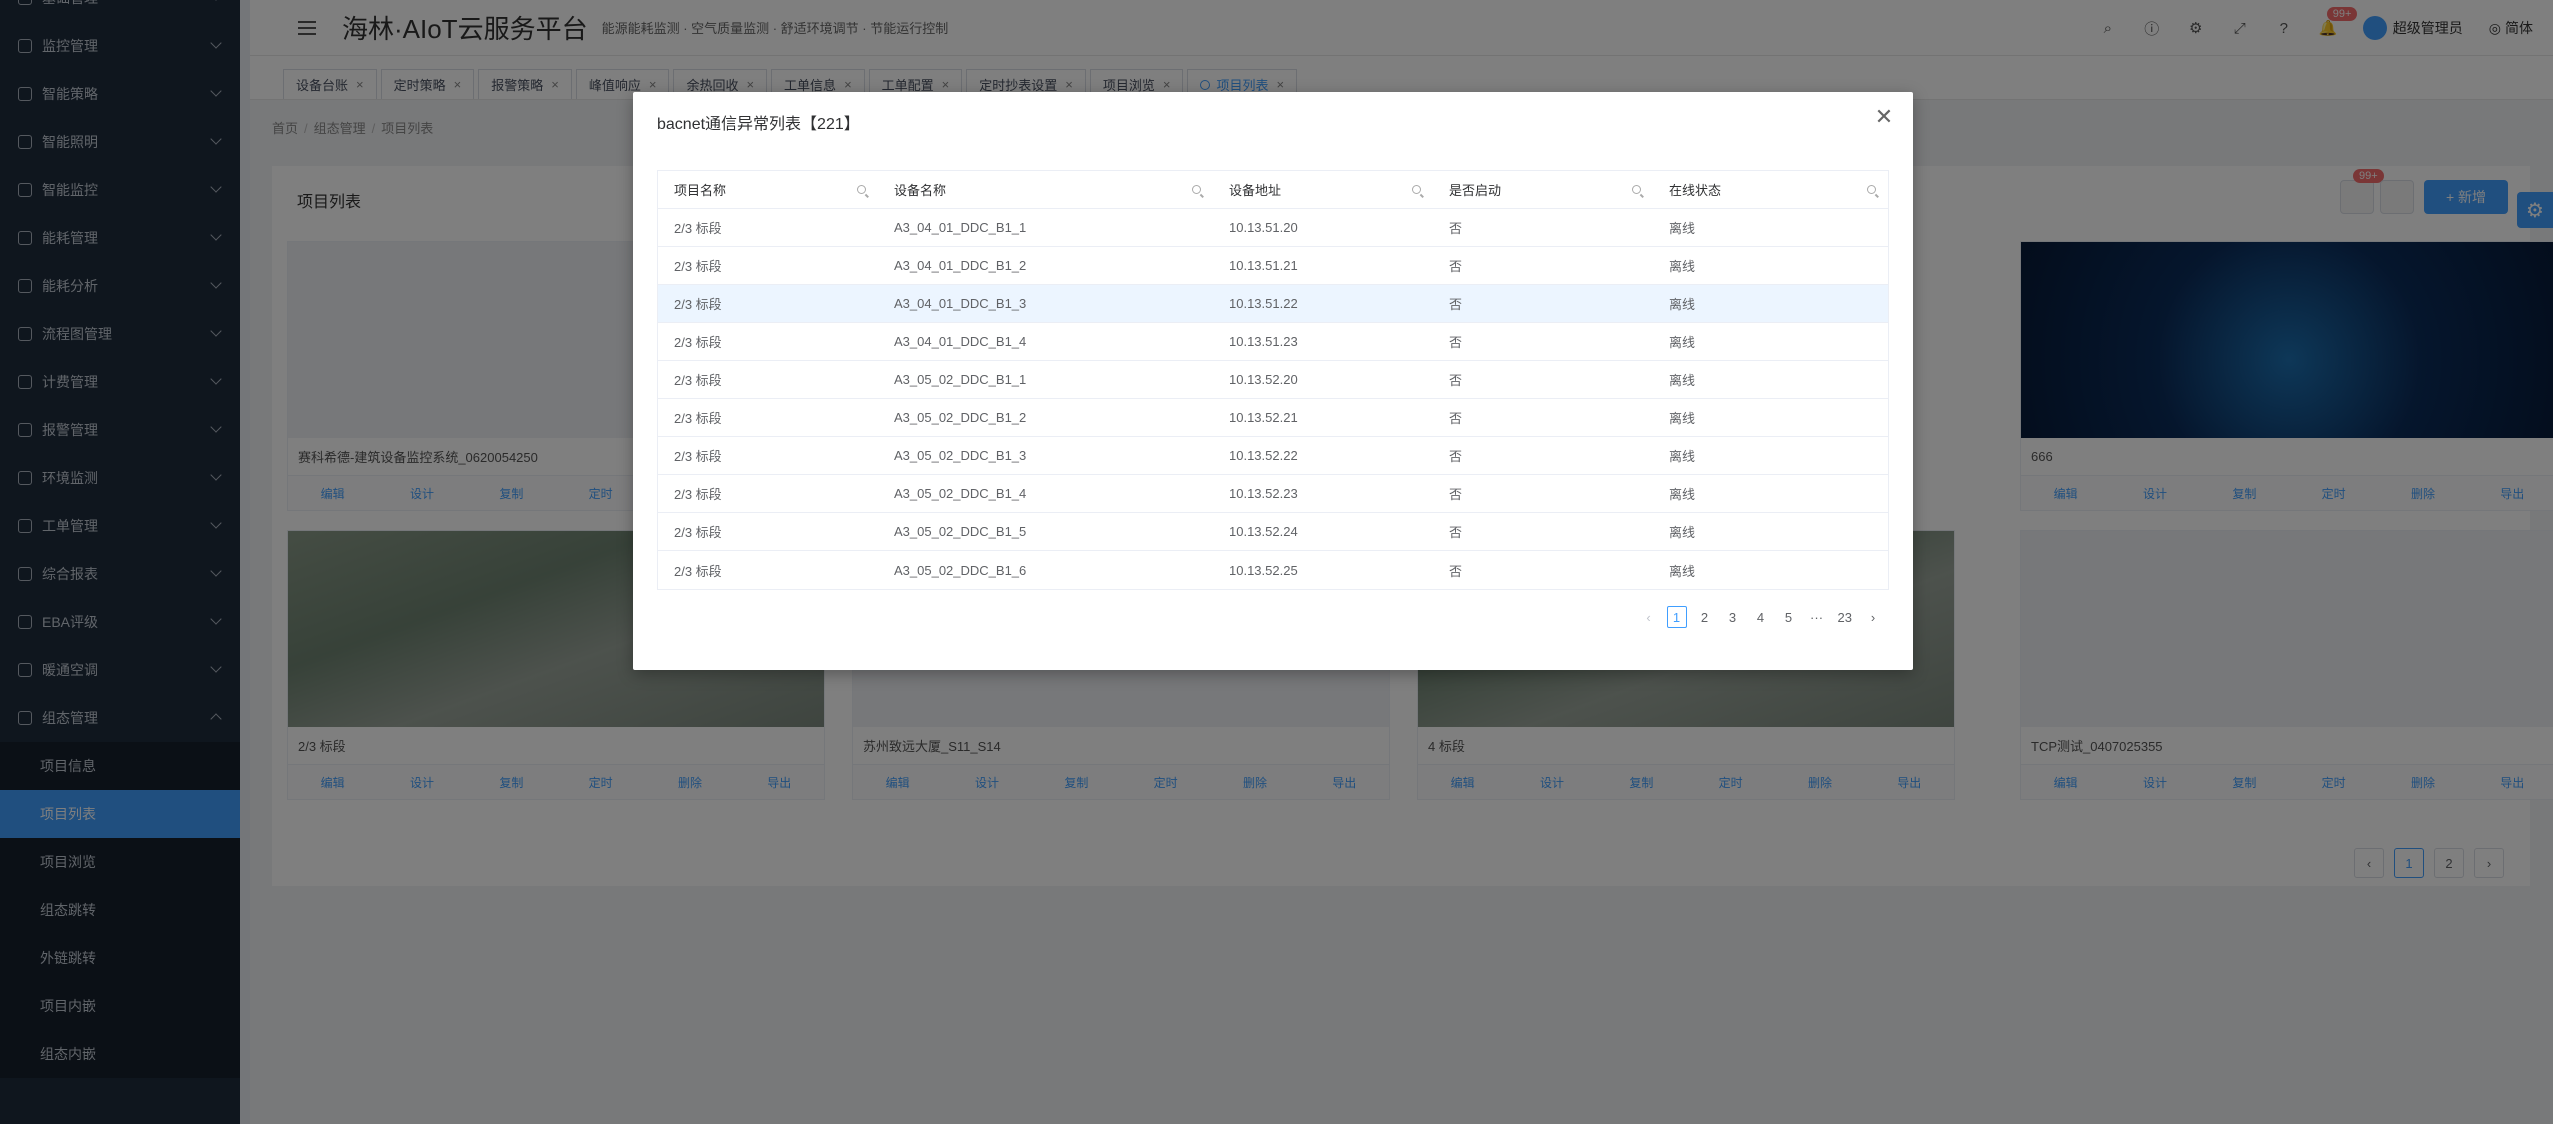 The width and height of the screenshot is (2553, 1124). I want to click on table-row: 2/3 标段 A3_05_02_DDC_B1_3 10.13.52.22 否 离线, so click(1273, 456).